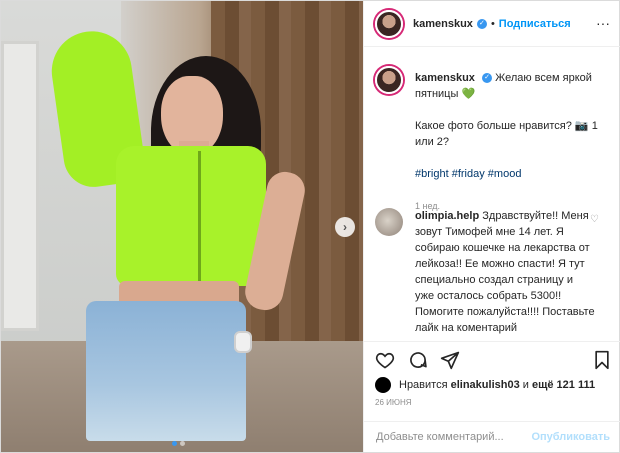 This screenshot has width=620, height=453. What do you see at coordinates (178, 443) in the screenshot?
I see `carousel-indicator` at bounding box center [178, 443].